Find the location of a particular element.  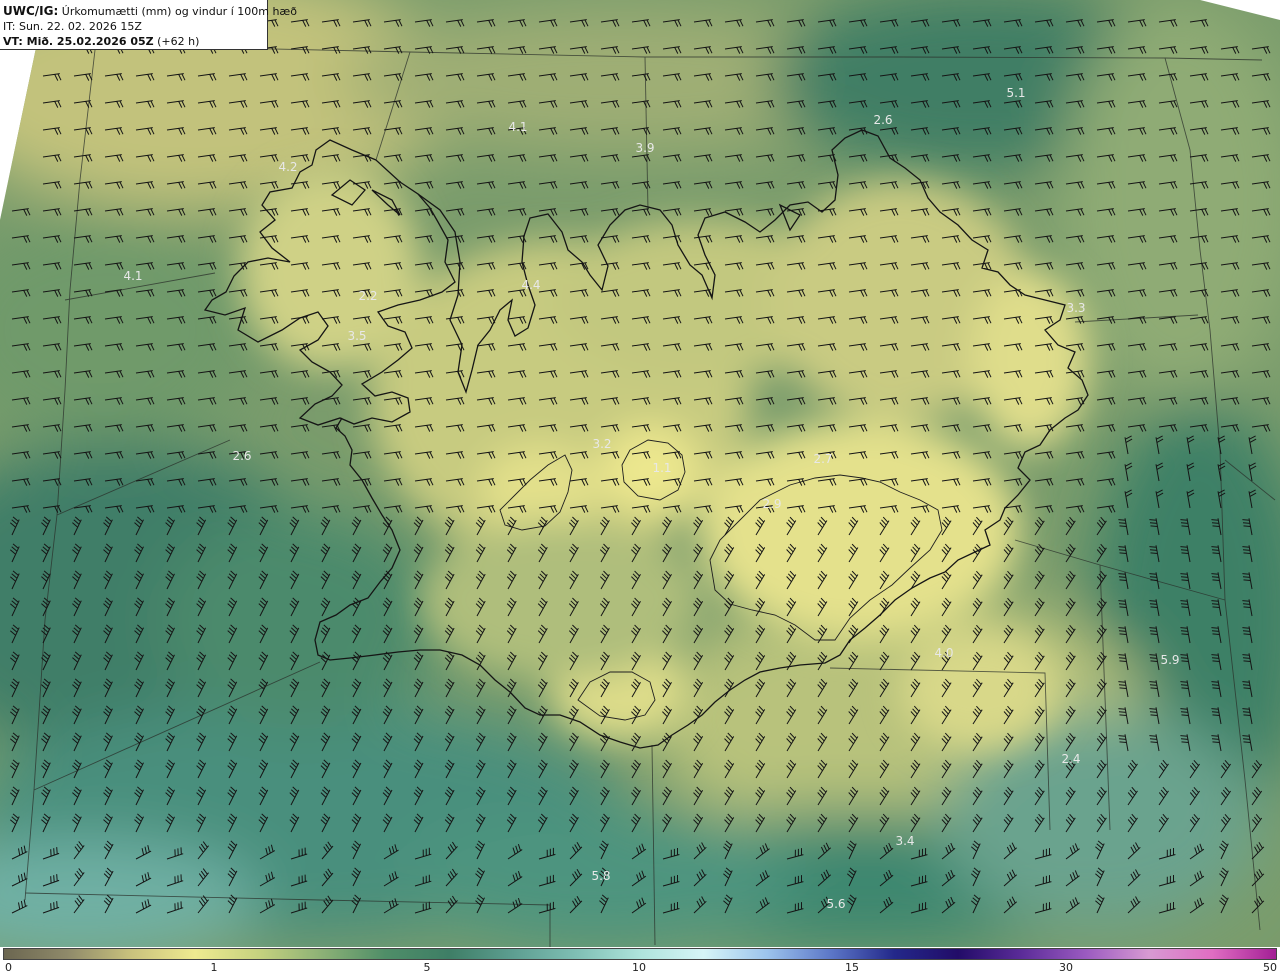

value-label: 5.9 is located at coordinates (1169, 660).